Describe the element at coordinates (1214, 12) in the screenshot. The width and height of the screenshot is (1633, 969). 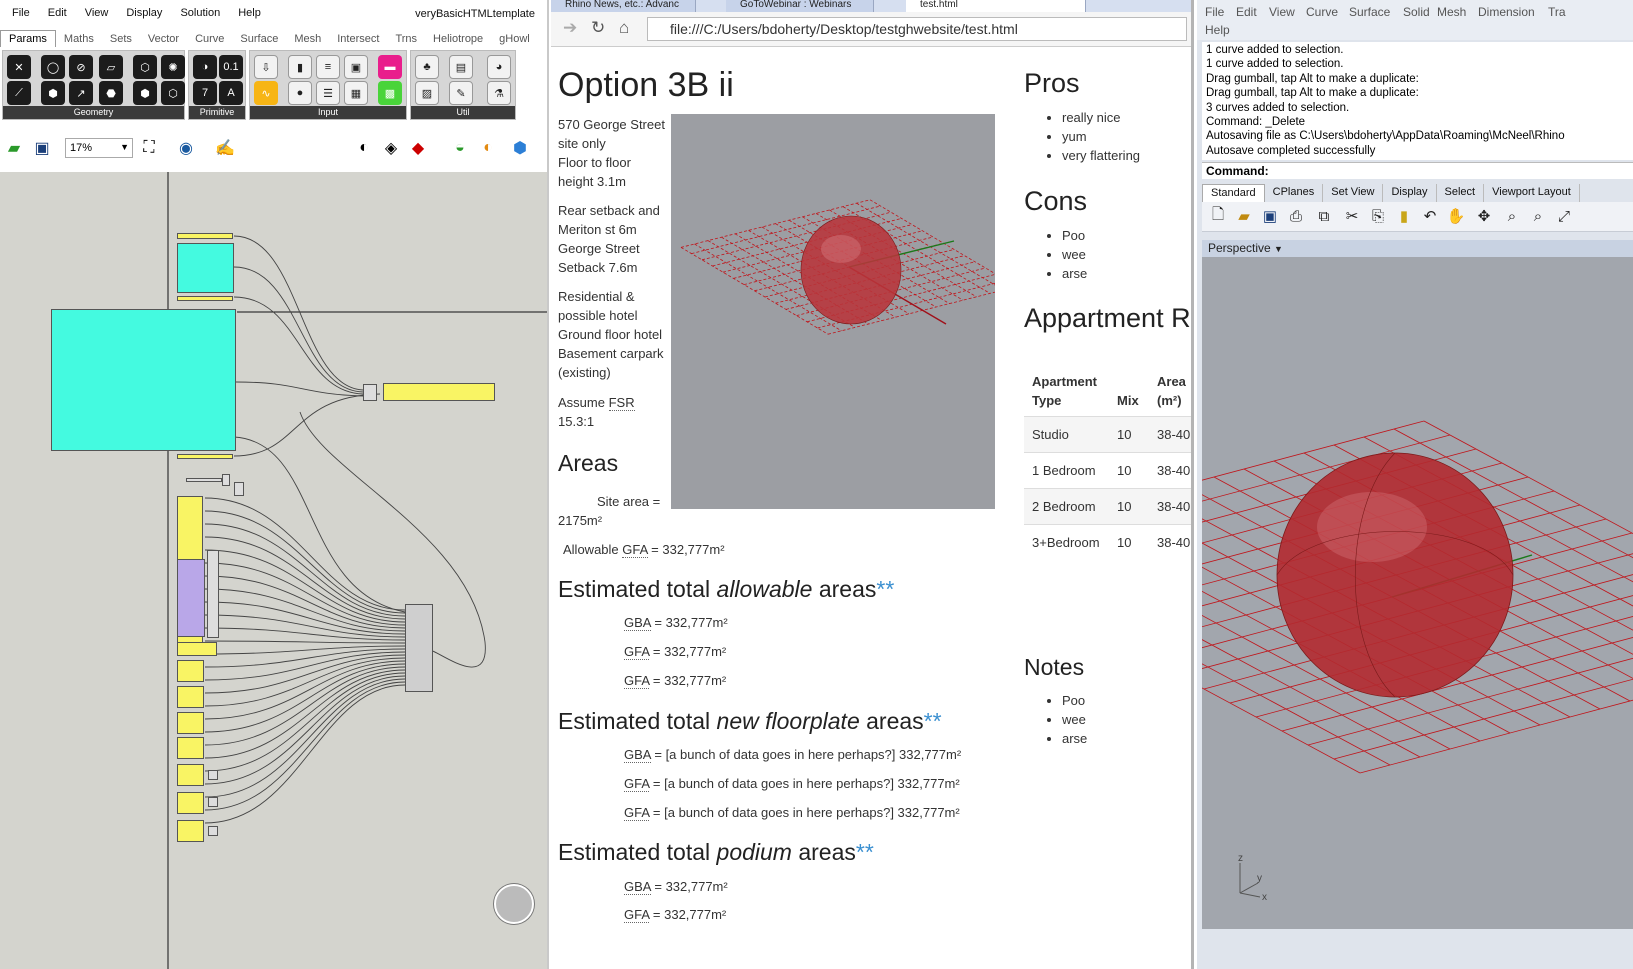
I see `rhino-menu-file: File` at that location.